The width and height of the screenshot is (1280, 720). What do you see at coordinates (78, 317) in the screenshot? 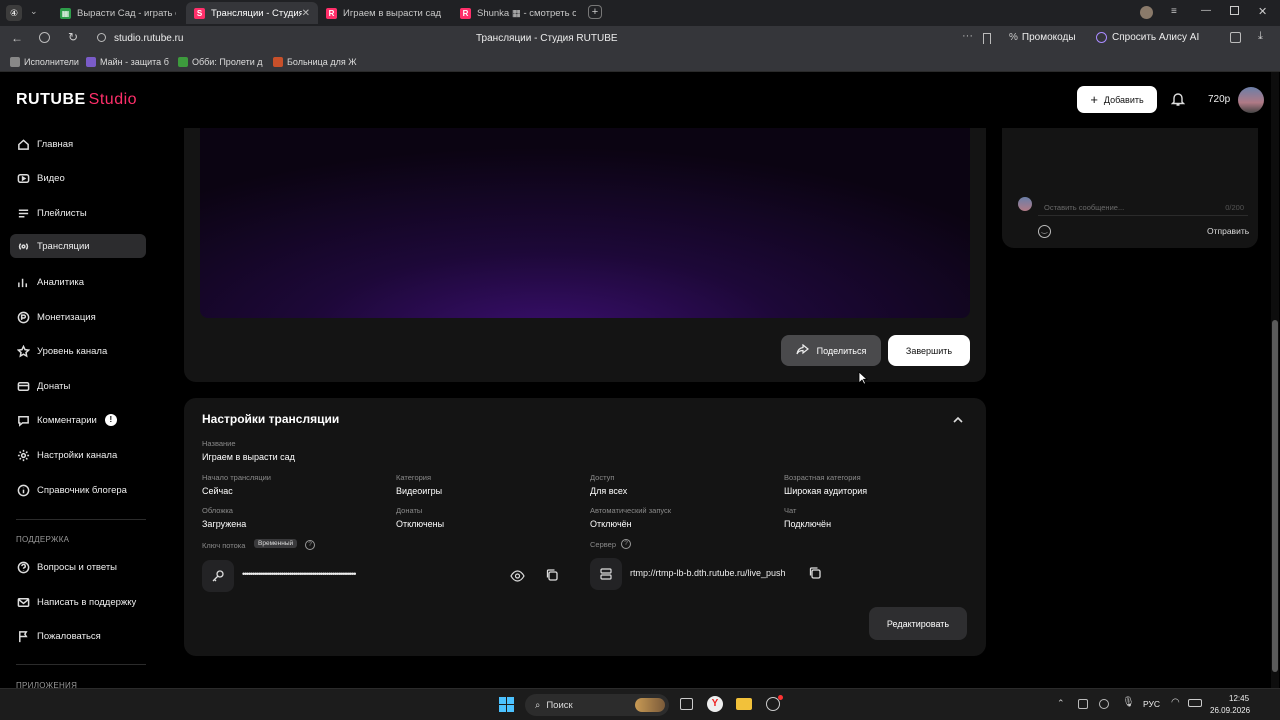
I see `sidebar-item-5: Монетизация` at bounding box center [78, 317].